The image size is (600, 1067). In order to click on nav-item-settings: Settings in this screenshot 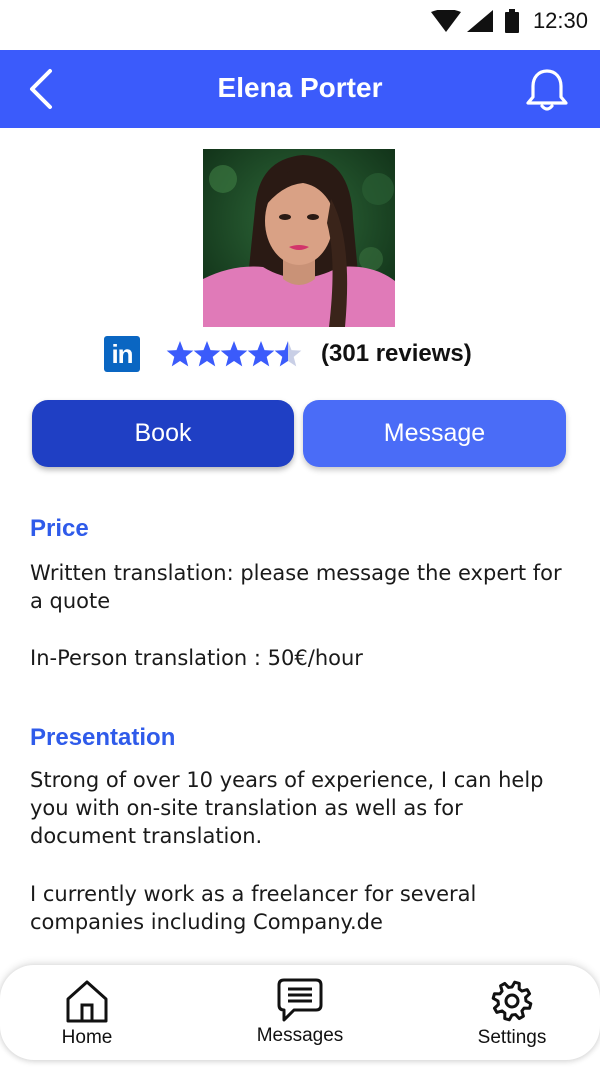, I will do `click(512, 1017)`.